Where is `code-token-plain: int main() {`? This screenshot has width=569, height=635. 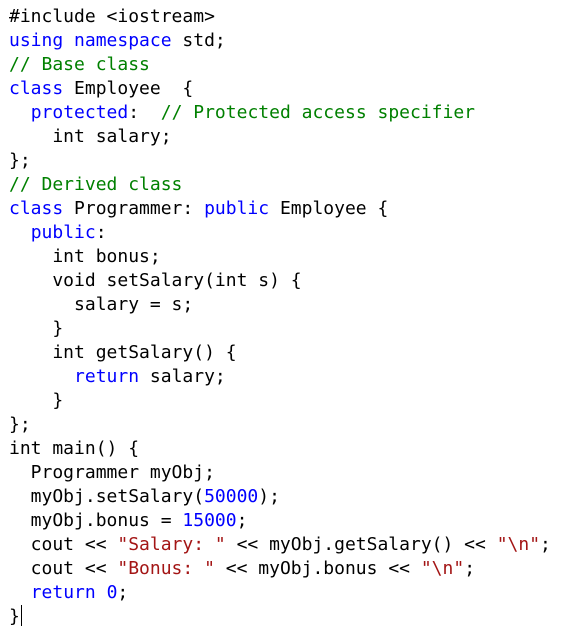
code-token-plain: int main() { is located at coordinates (74, 448).